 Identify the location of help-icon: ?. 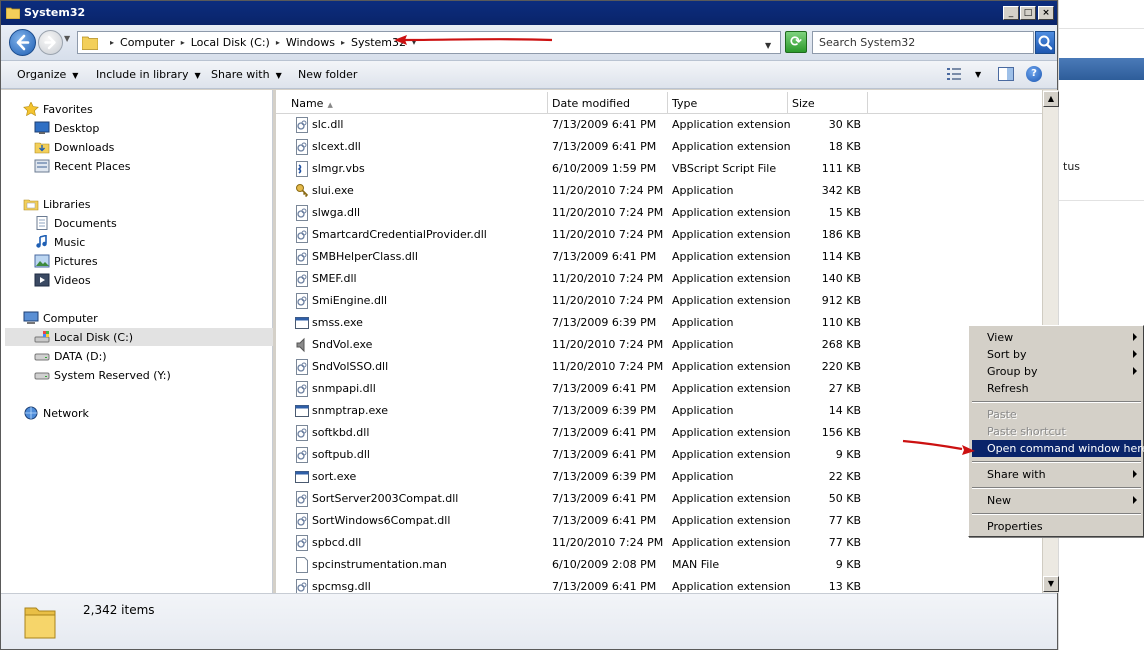
(1034, 74).